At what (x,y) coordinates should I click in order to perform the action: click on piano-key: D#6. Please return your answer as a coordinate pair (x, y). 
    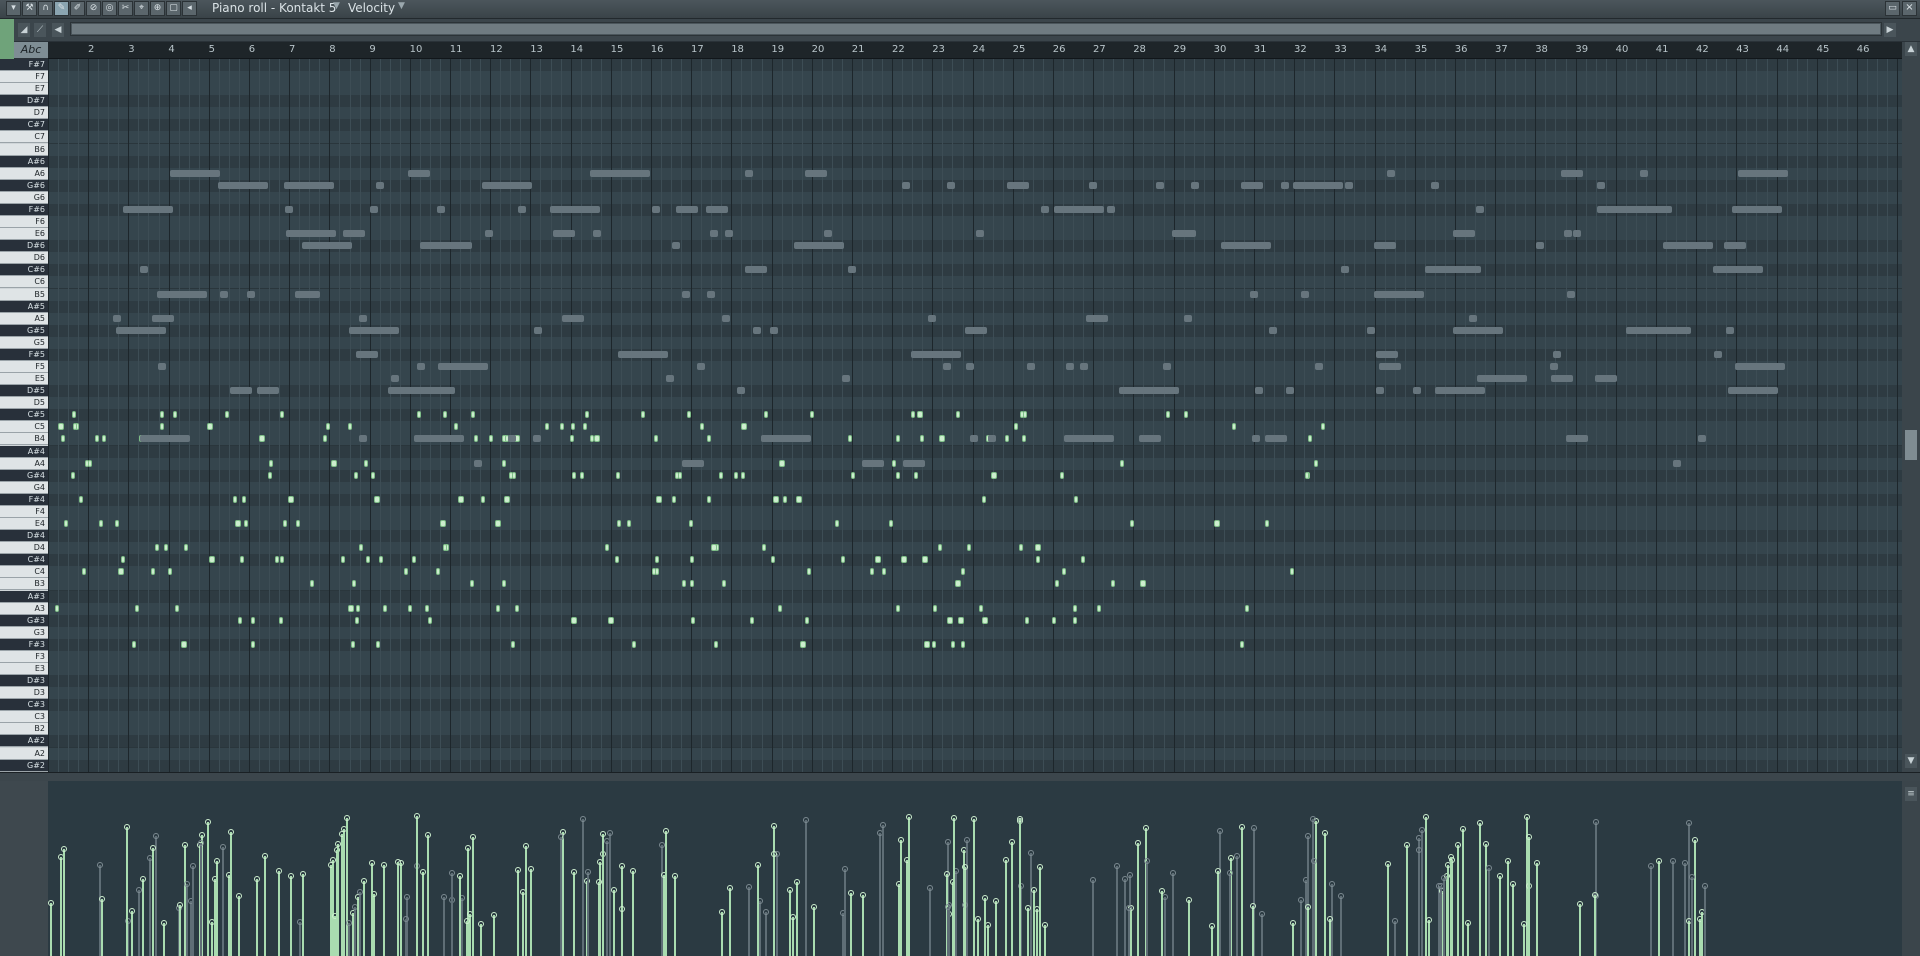
    Looking at the image, I should click on (24, 246).